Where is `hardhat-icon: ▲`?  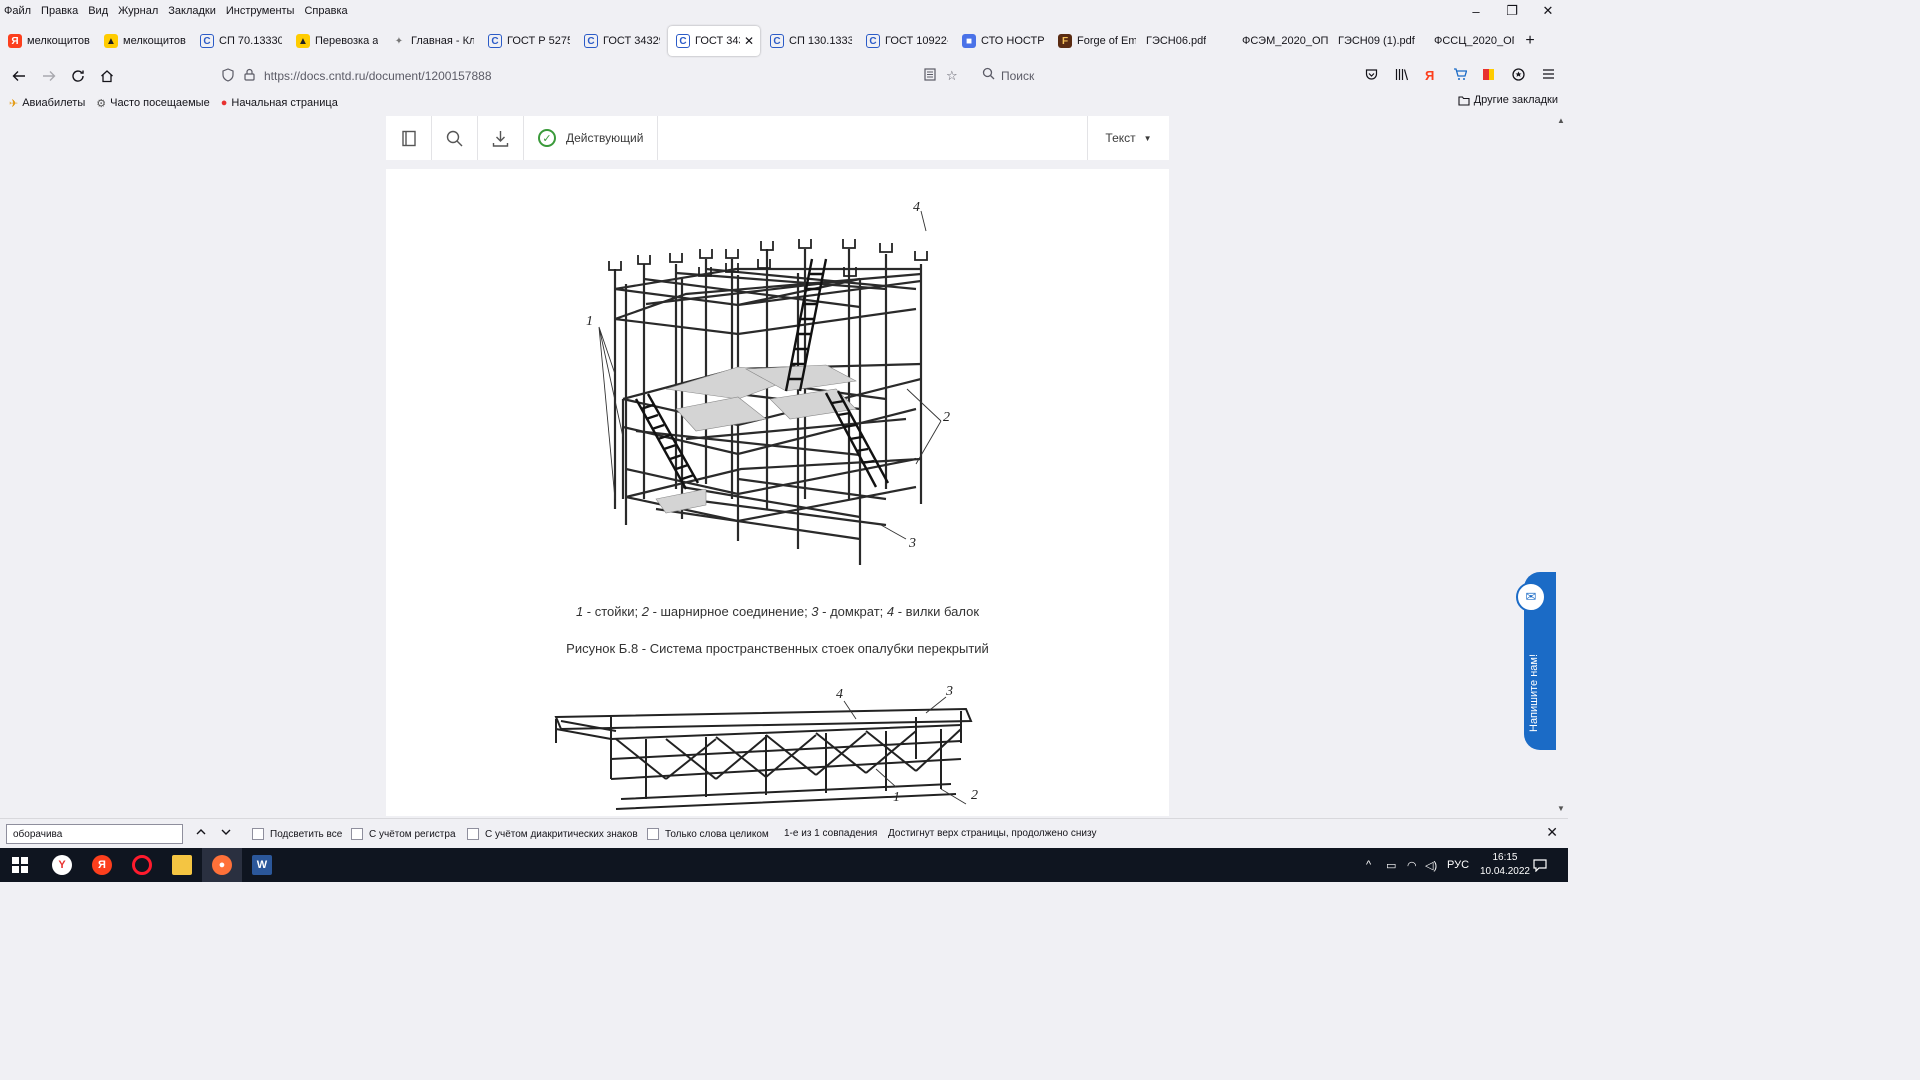
hardhat-icon: ▲ is located at coordinates (111, 41).